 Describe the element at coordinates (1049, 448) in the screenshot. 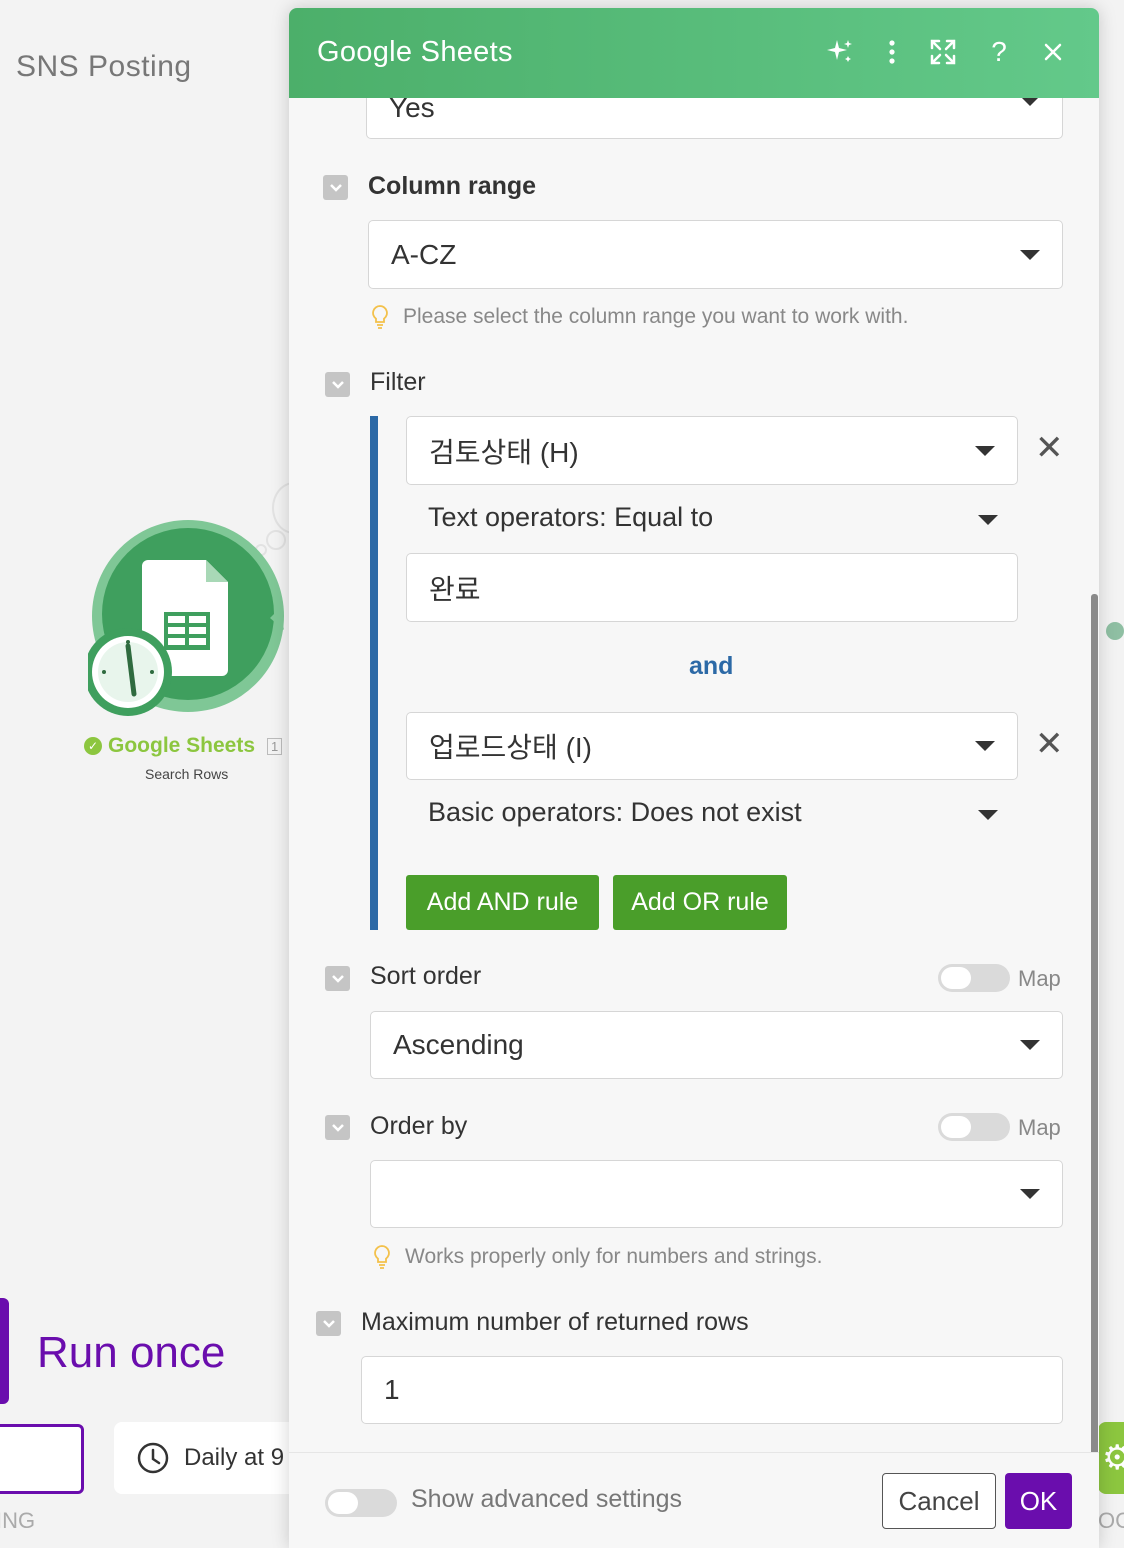

I see `remove-rule-1-icon: ✕` at that location.